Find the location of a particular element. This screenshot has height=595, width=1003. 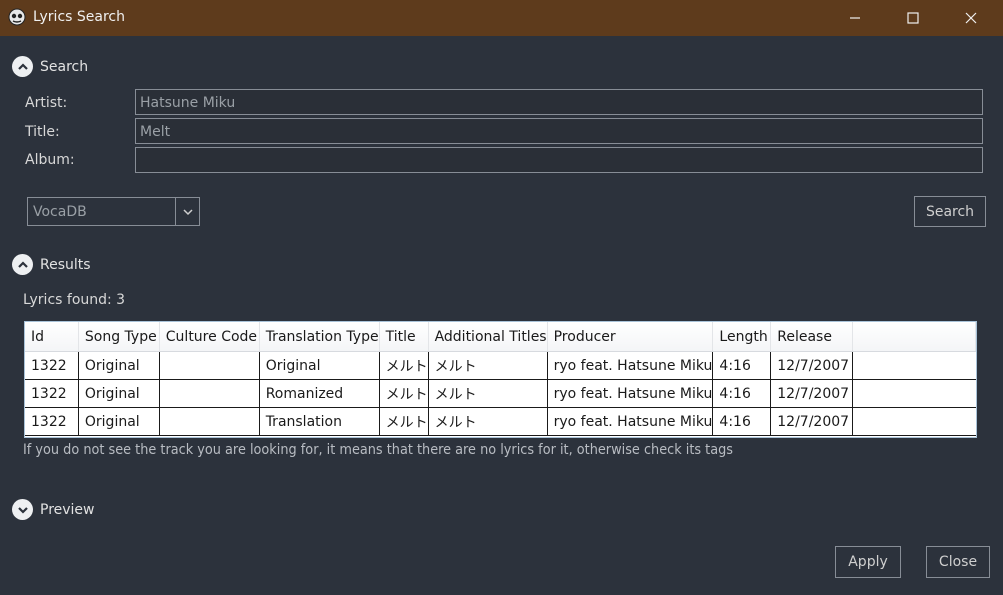

cell-translation-type: Original is located at coordinates (319, 365).